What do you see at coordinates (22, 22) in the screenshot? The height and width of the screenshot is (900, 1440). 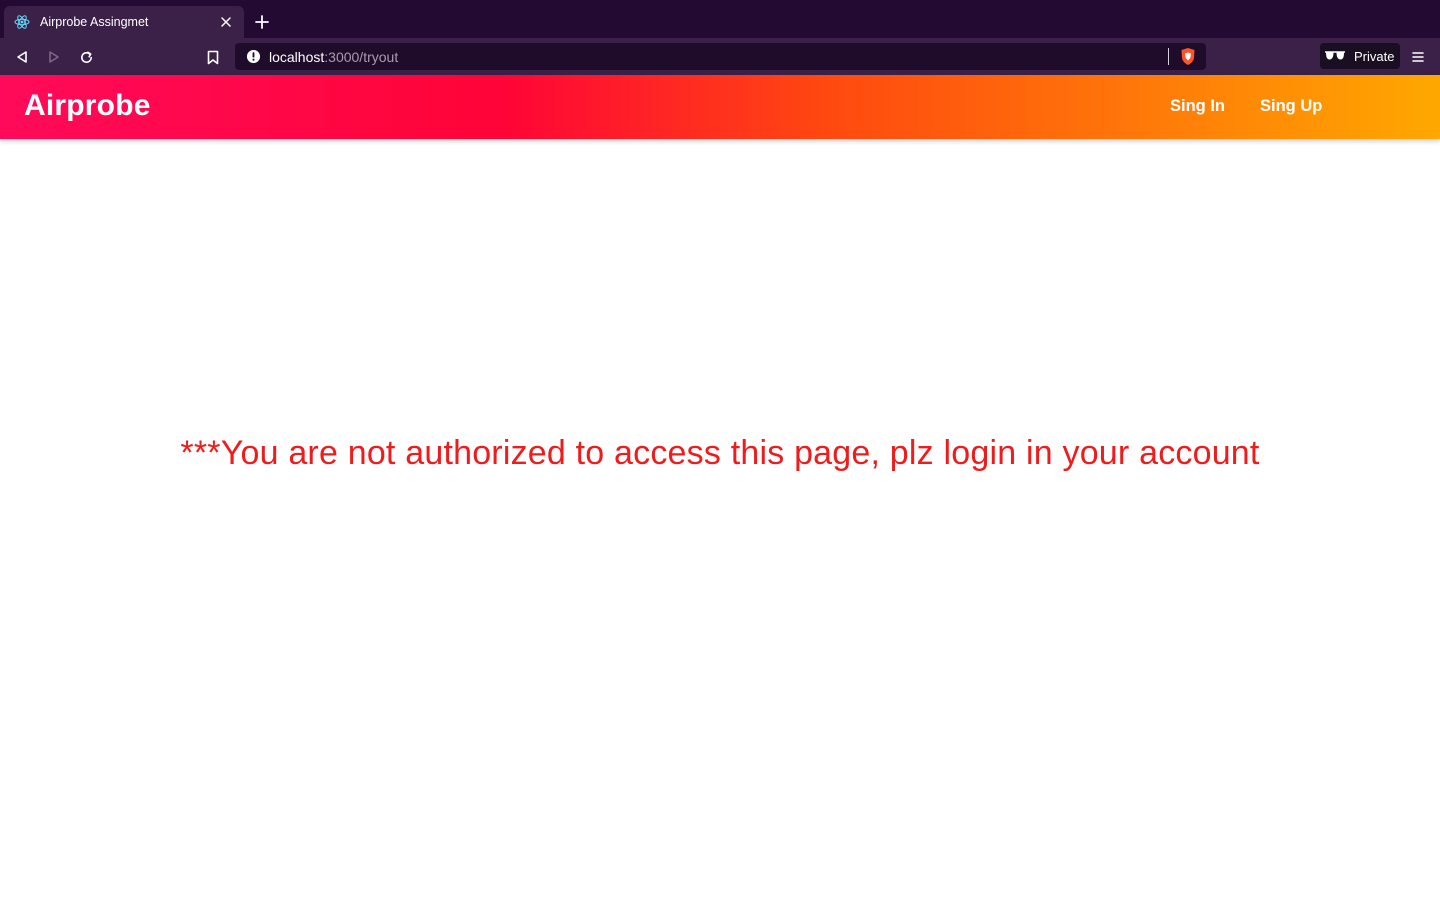 I see `react-atom-icon` at bounding box center [22, 22].